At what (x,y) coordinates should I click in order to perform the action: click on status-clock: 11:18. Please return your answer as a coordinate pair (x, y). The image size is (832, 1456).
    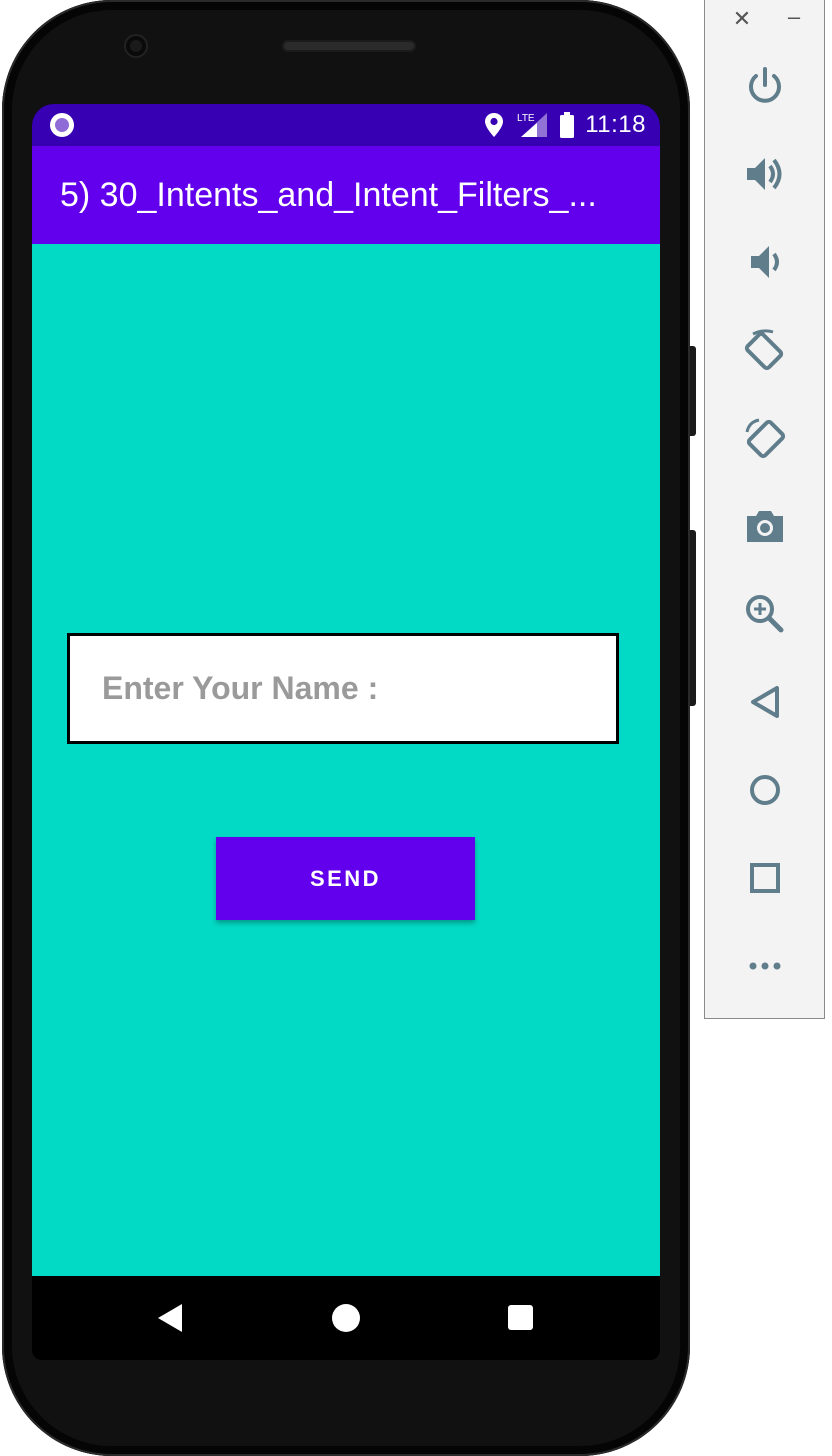
    Looking at the image, I should click on (615, 124).